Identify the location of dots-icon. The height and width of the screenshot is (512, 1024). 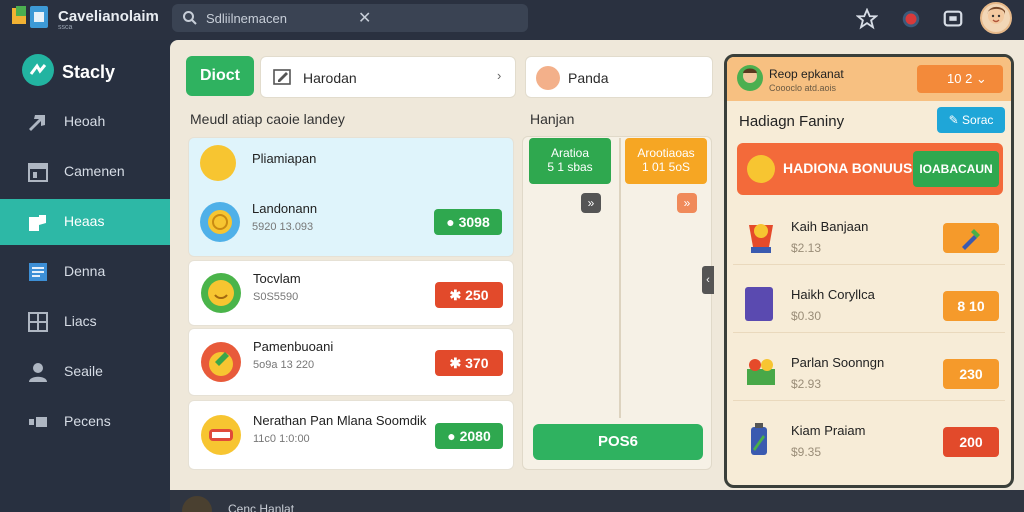
(38, 422).